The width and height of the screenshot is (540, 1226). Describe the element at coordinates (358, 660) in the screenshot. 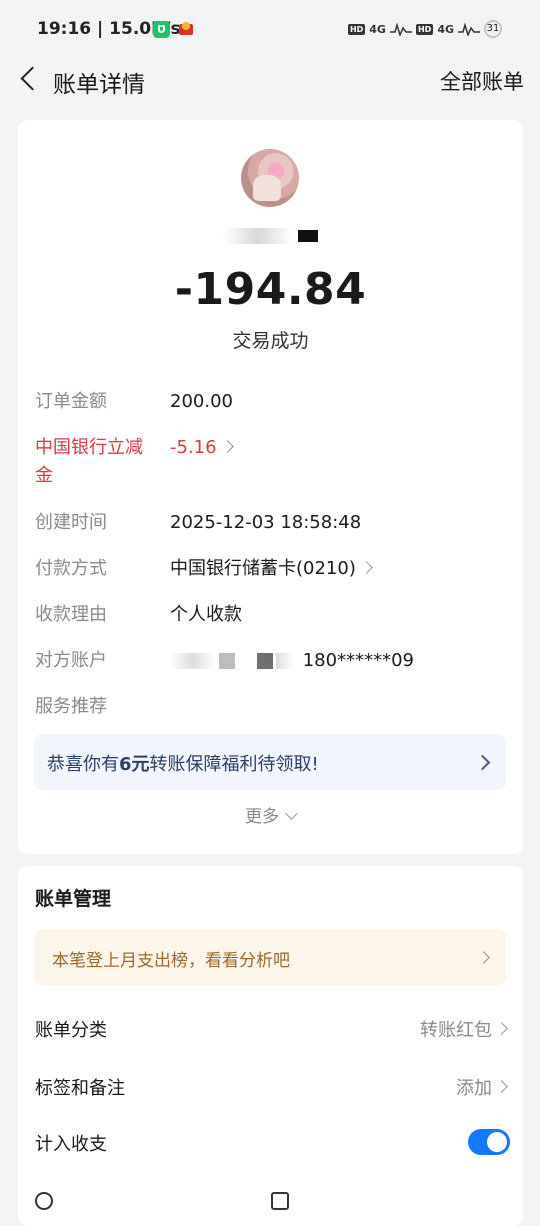

I see `counterparty-phone: 180******09` at that location.